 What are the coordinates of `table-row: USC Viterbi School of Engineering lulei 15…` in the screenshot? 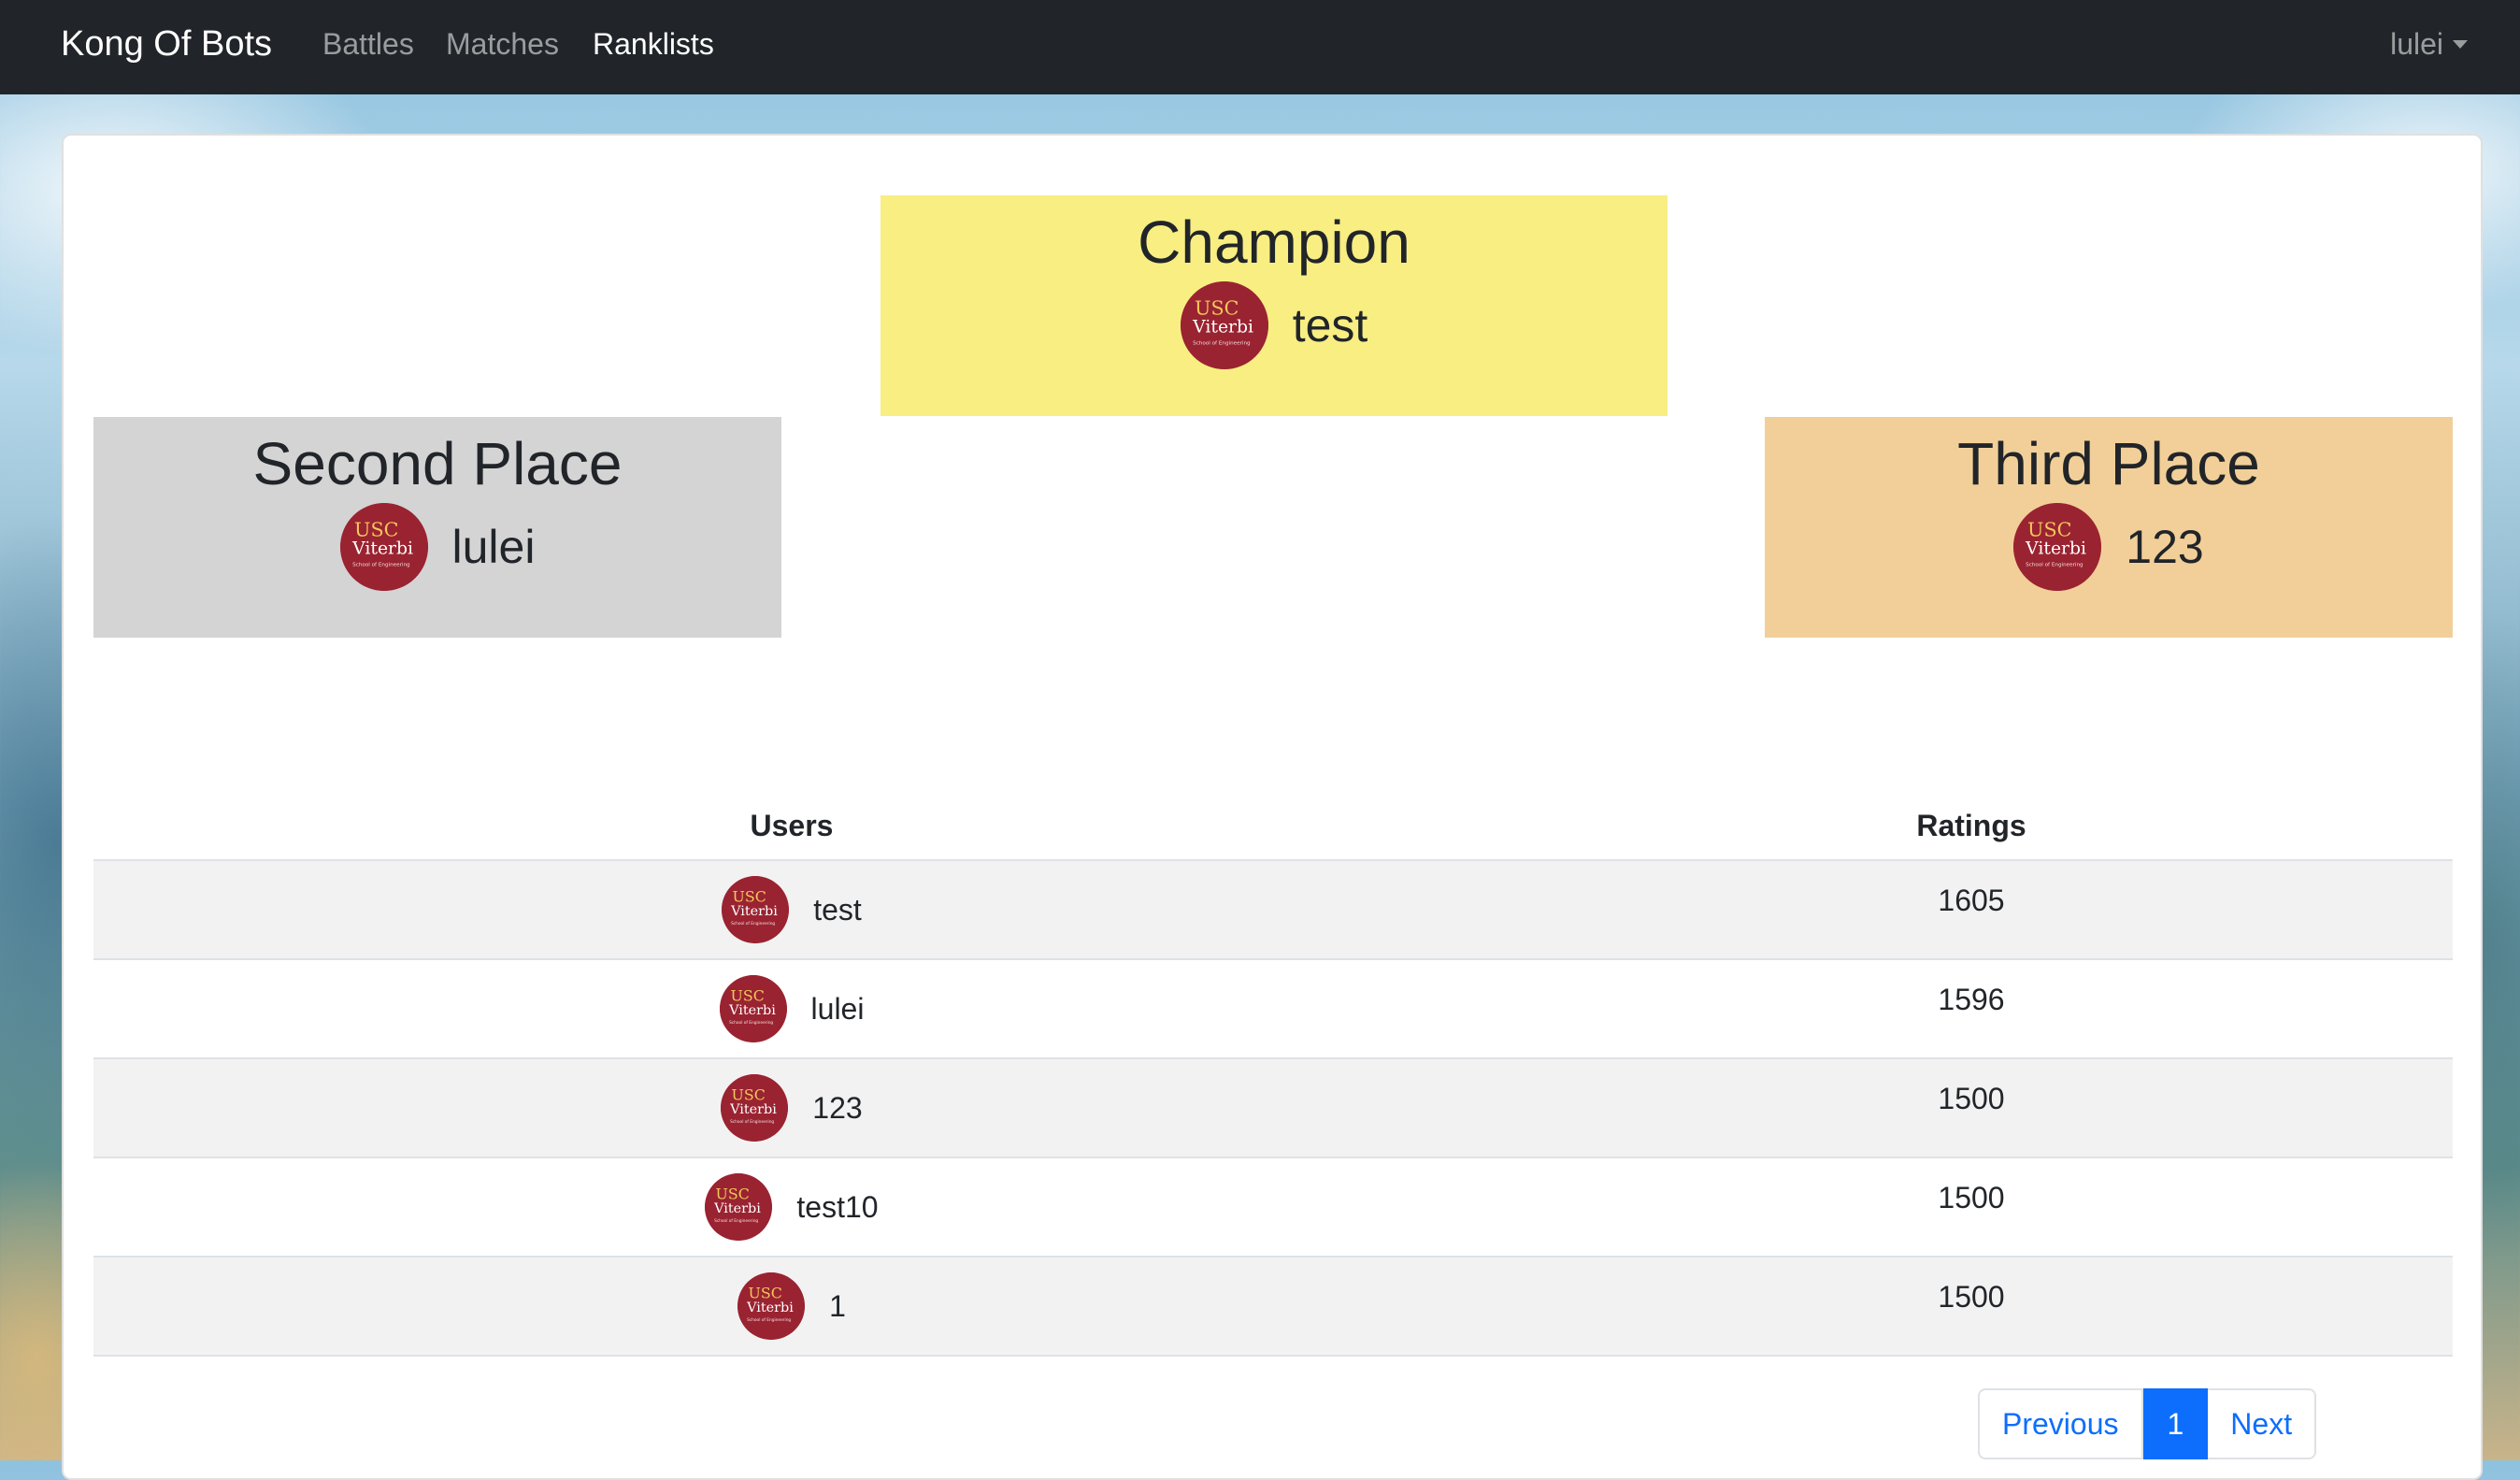 It's located at (1273, 1009).